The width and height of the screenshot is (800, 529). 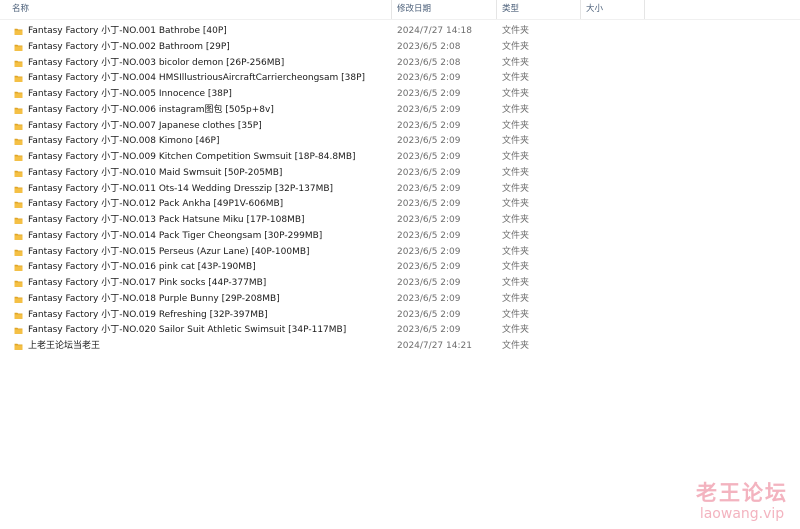 What do you see at coordinates (129, 46) in the screenshot?
I see `file-name: Fantasy Factory 小丁-NO.002 Bathroom [29P]` at bounding box center [129, 46].